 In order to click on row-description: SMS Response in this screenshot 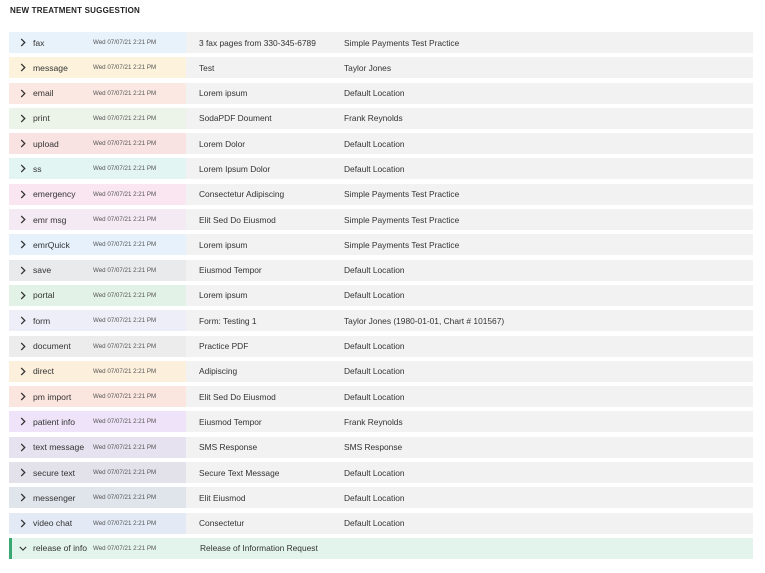, I will do `click(228, 447)`.